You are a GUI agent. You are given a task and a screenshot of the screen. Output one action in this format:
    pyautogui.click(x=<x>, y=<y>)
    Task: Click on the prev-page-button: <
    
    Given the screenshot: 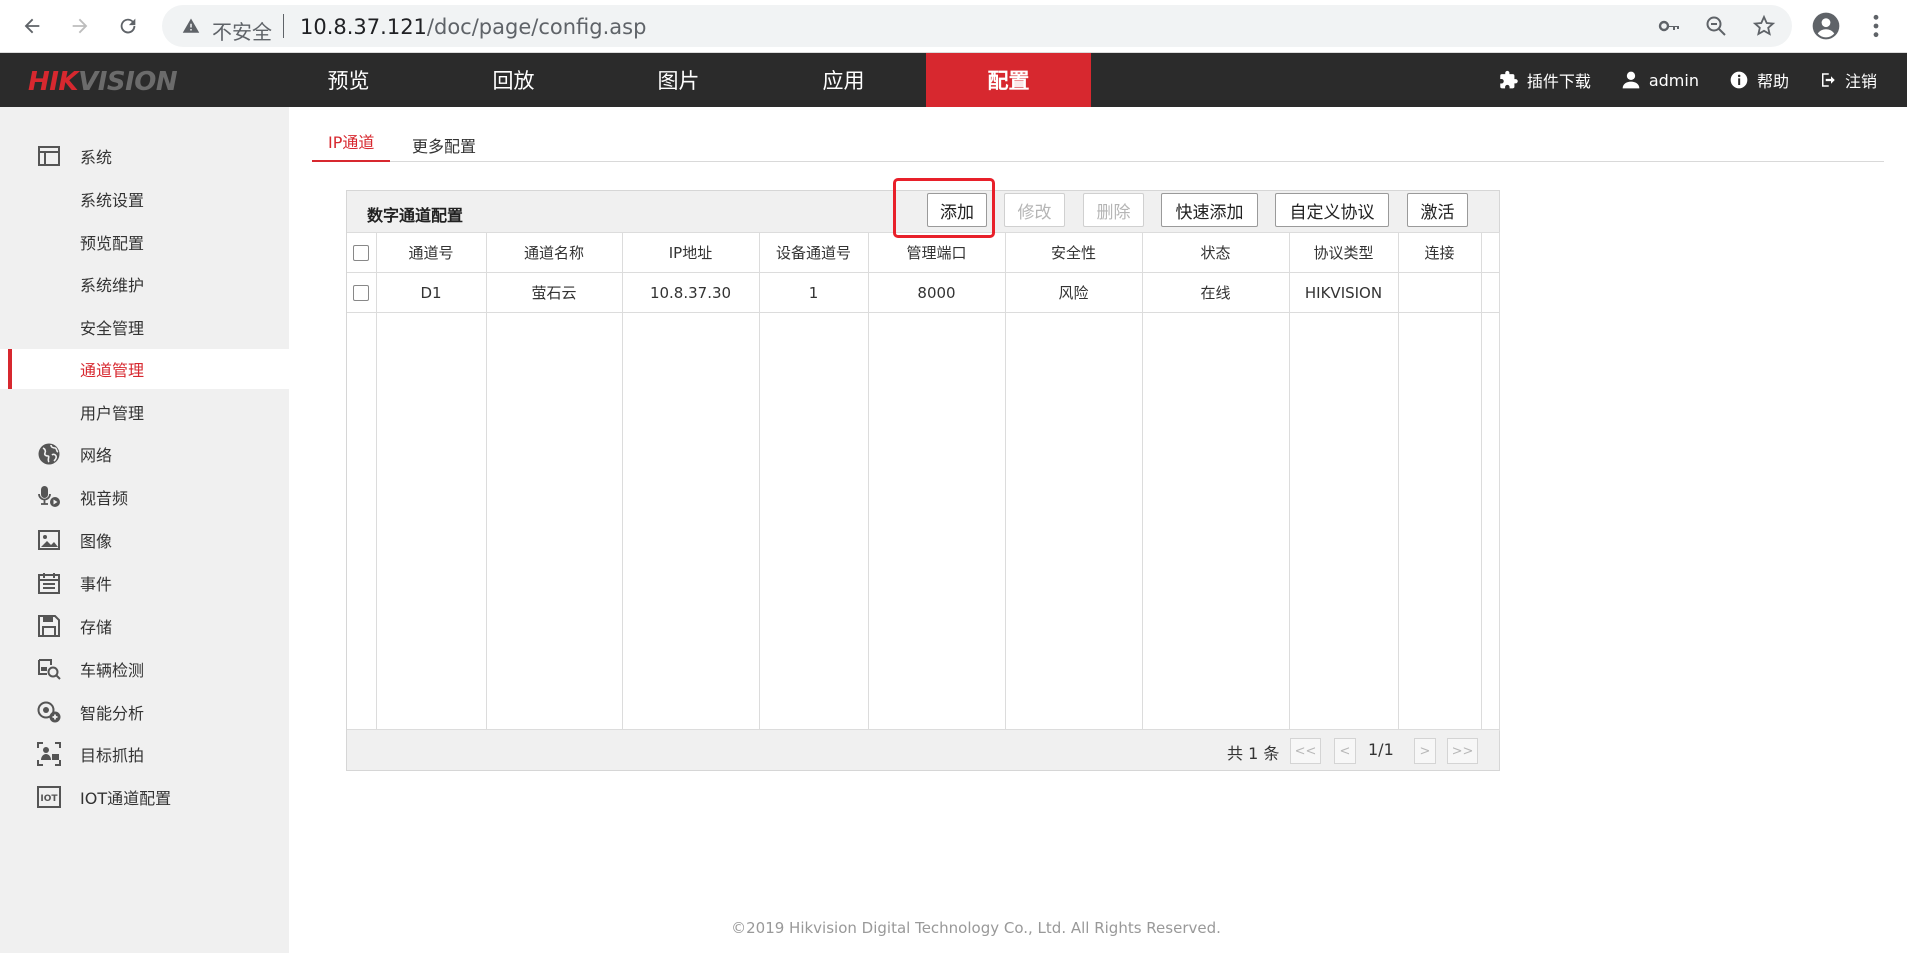 What is the action you would take?
    pyautogui.click(x=1345, y=751)
    